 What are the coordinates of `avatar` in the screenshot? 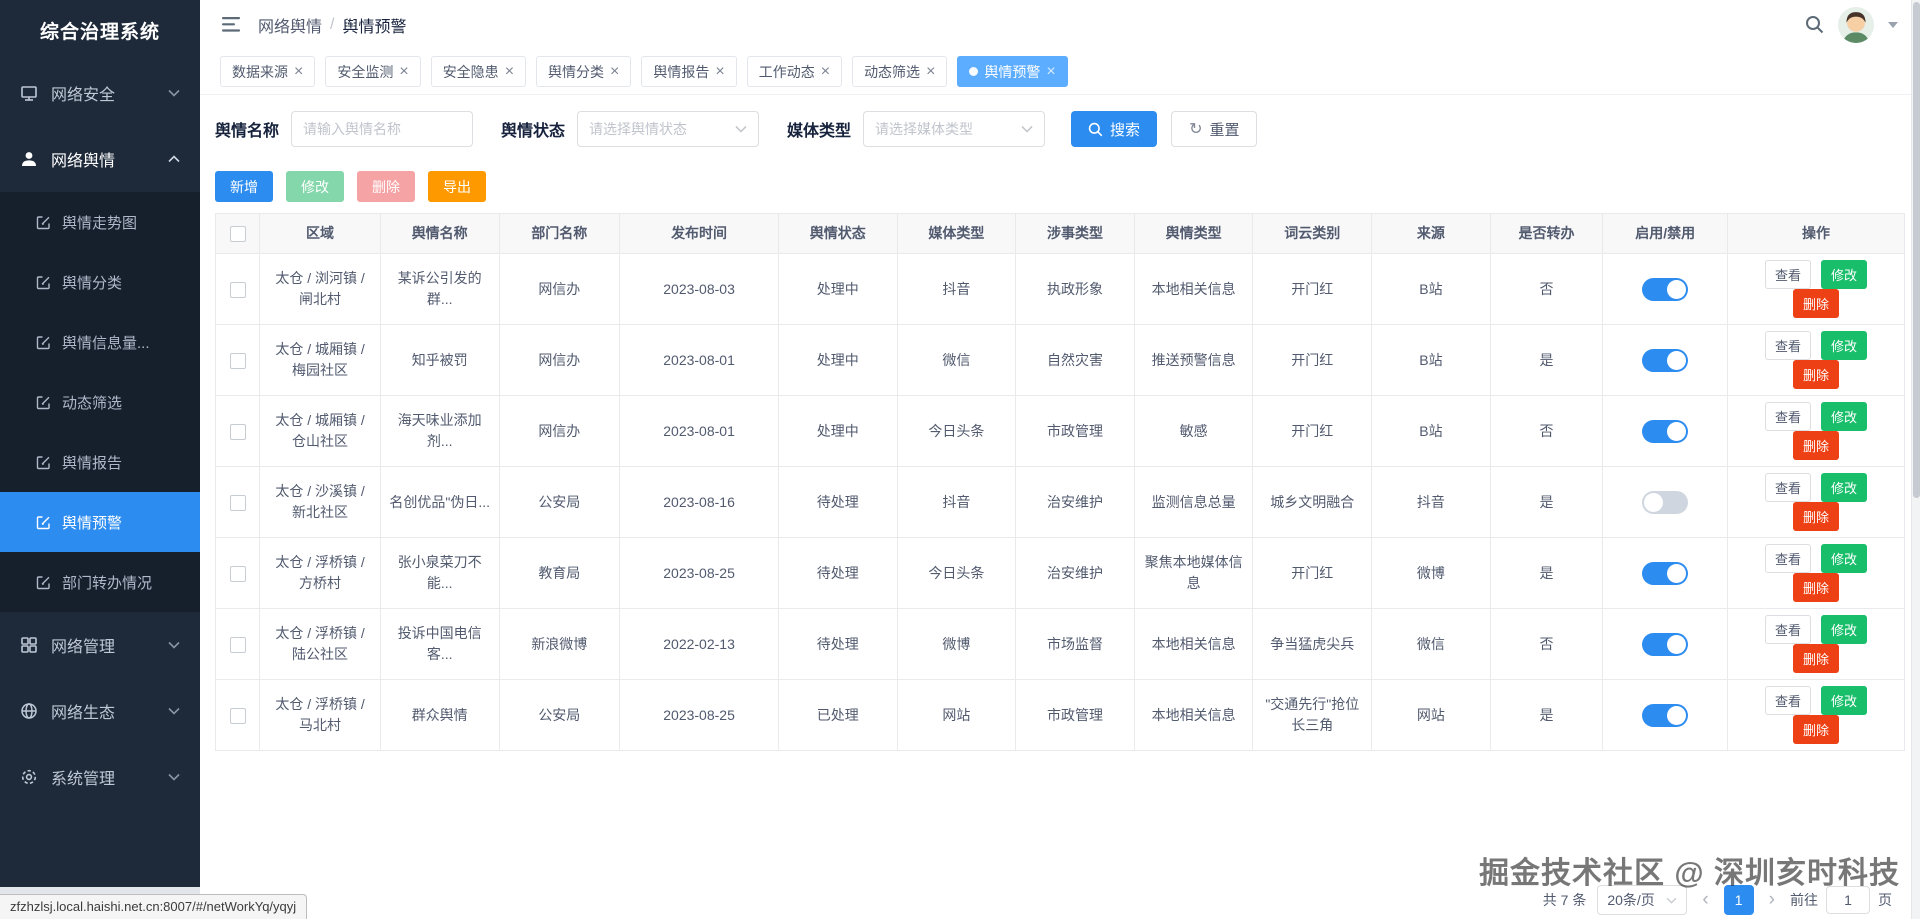 It's located at (1856, 24).